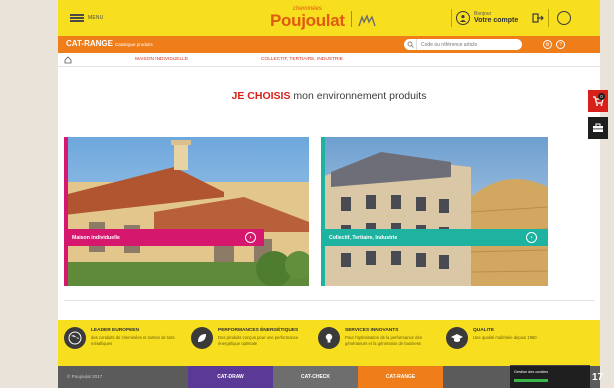  I want to click on account-separator, so click(451, 18).